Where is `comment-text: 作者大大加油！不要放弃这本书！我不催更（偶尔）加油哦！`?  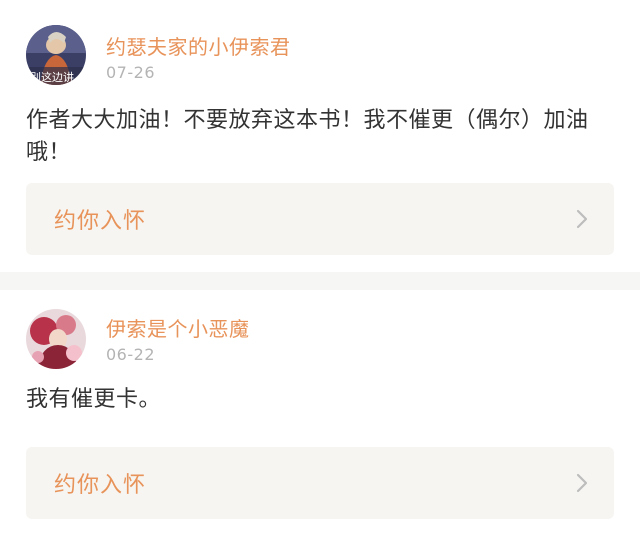 comment-text: 作者大大加油！不要放弃这本书！我不催更（偶尔）加油哦！ is located at coordinates (307, 136).